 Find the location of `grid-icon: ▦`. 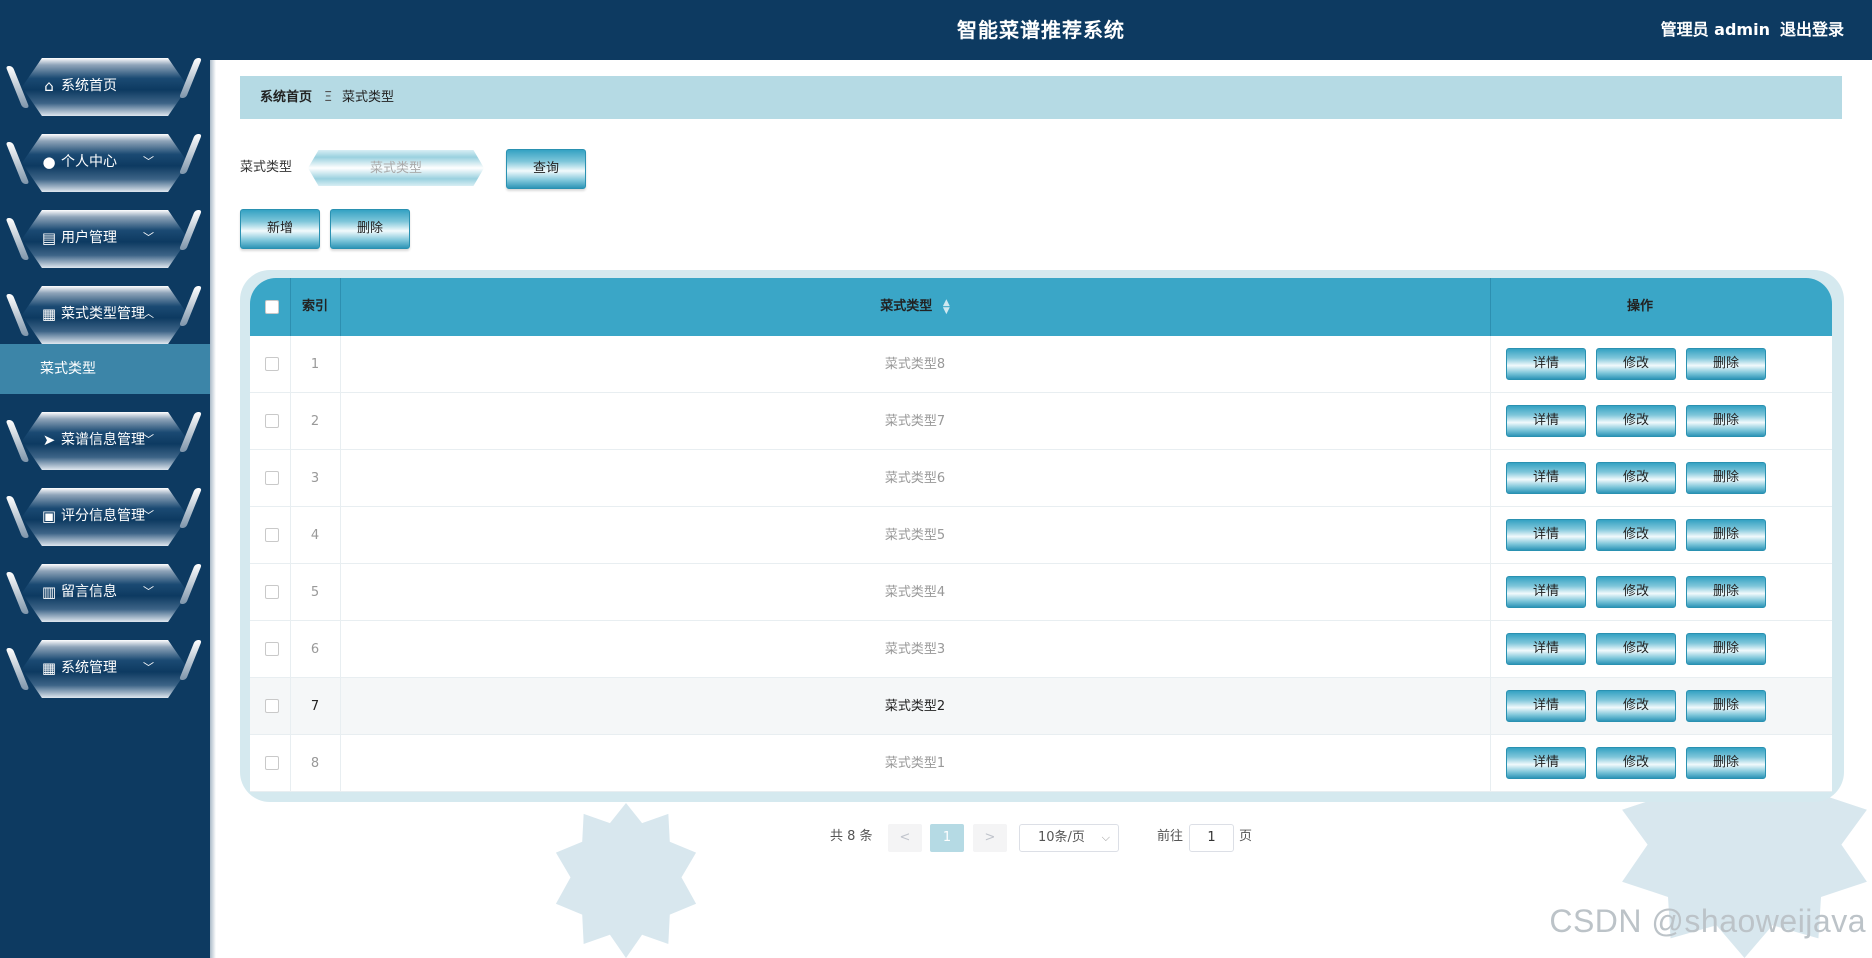

grid-icon: ▦ is located at coordinates (49, 314).